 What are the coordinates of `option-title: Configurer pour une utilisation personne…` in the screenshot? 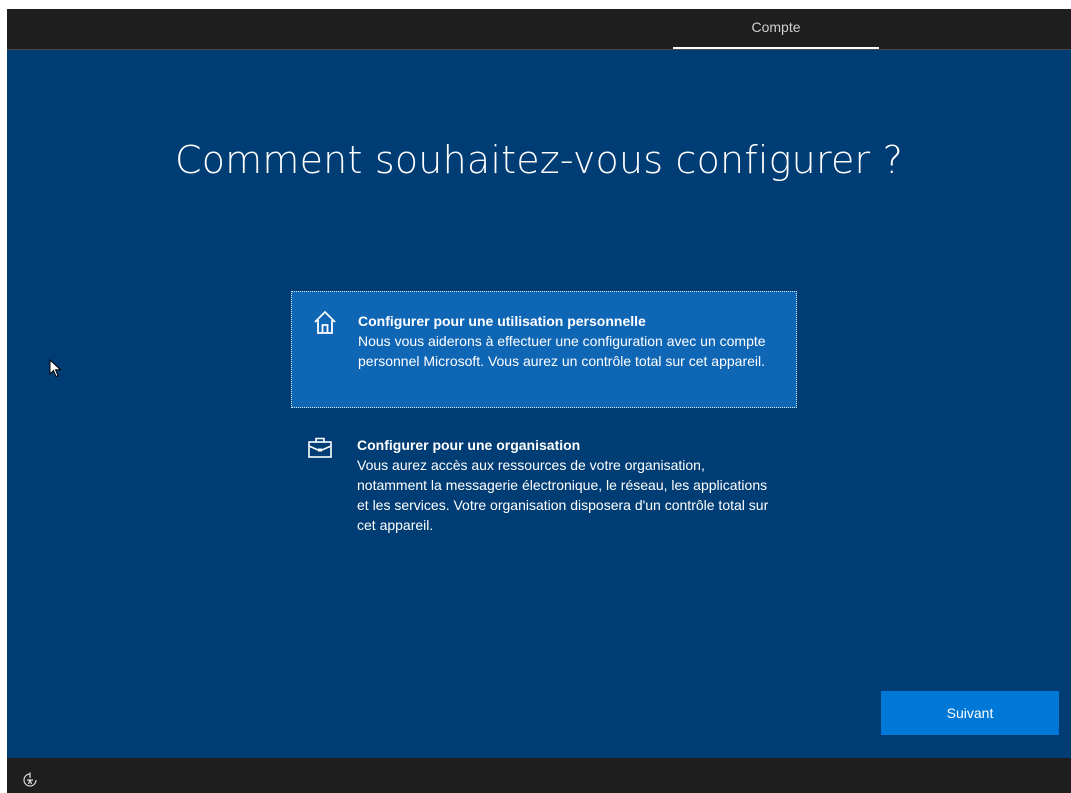 It's located at (502, 321).